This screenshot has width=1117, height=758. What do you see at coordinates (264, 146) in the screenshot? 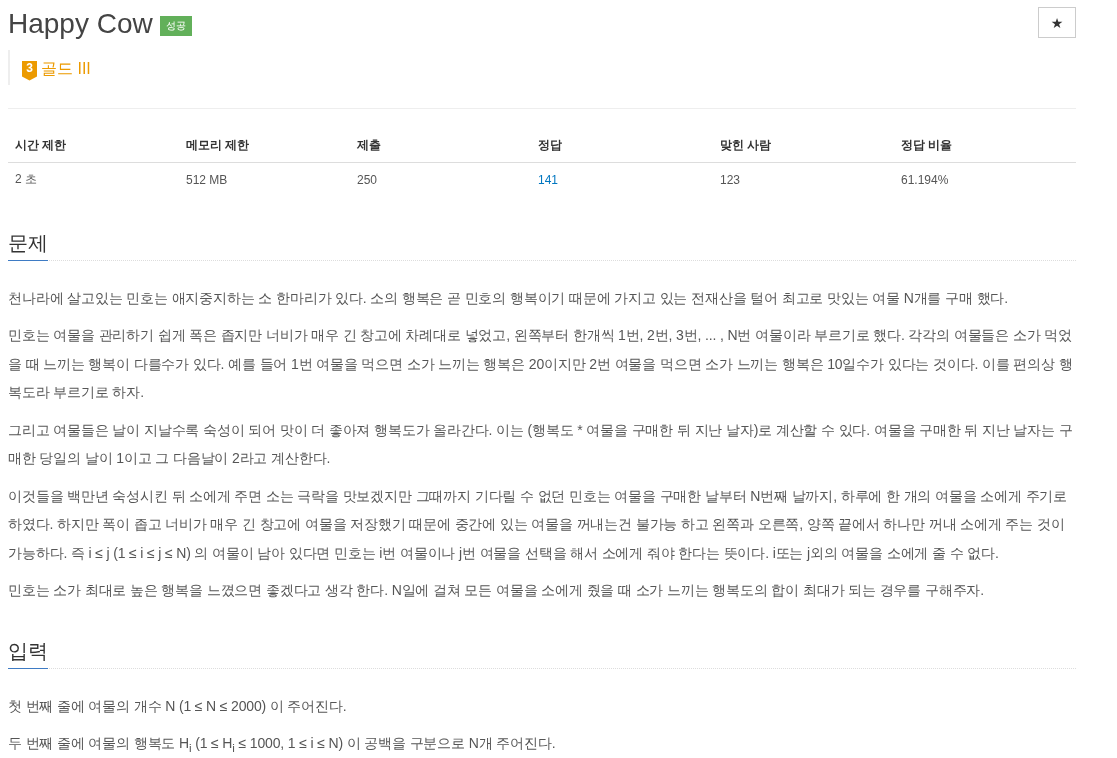
I see `column-header: 메모리 제한` at bounding box center [264, 146].